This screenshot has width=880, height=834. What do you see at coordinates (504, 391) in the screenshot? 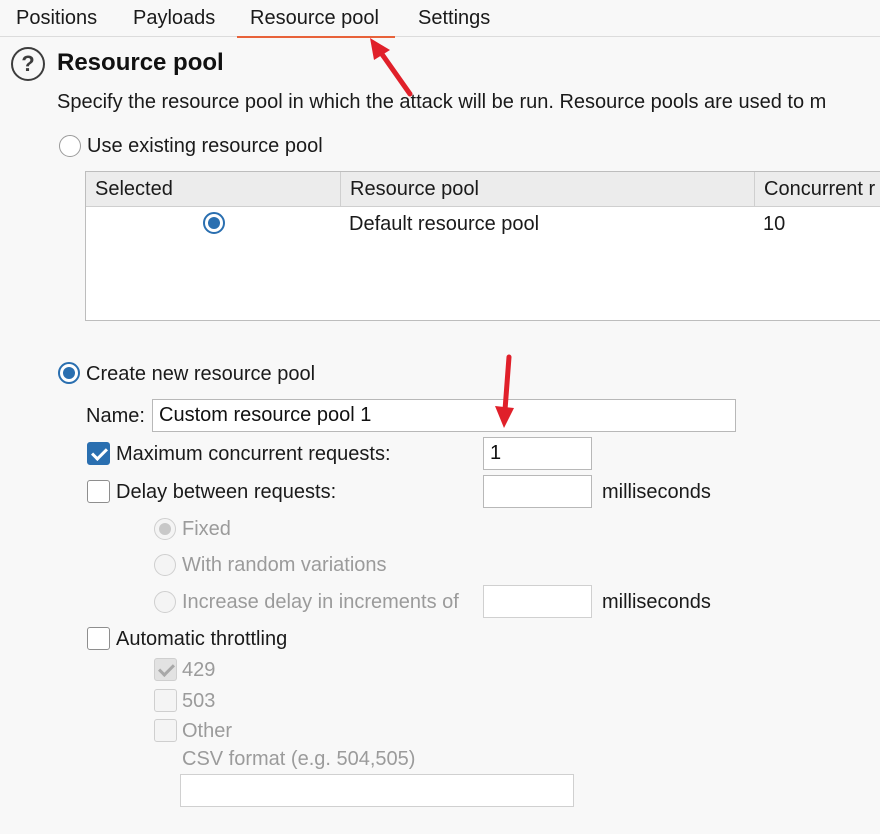
I see `annotation-arrow-input` at bounding box center [504, 391].